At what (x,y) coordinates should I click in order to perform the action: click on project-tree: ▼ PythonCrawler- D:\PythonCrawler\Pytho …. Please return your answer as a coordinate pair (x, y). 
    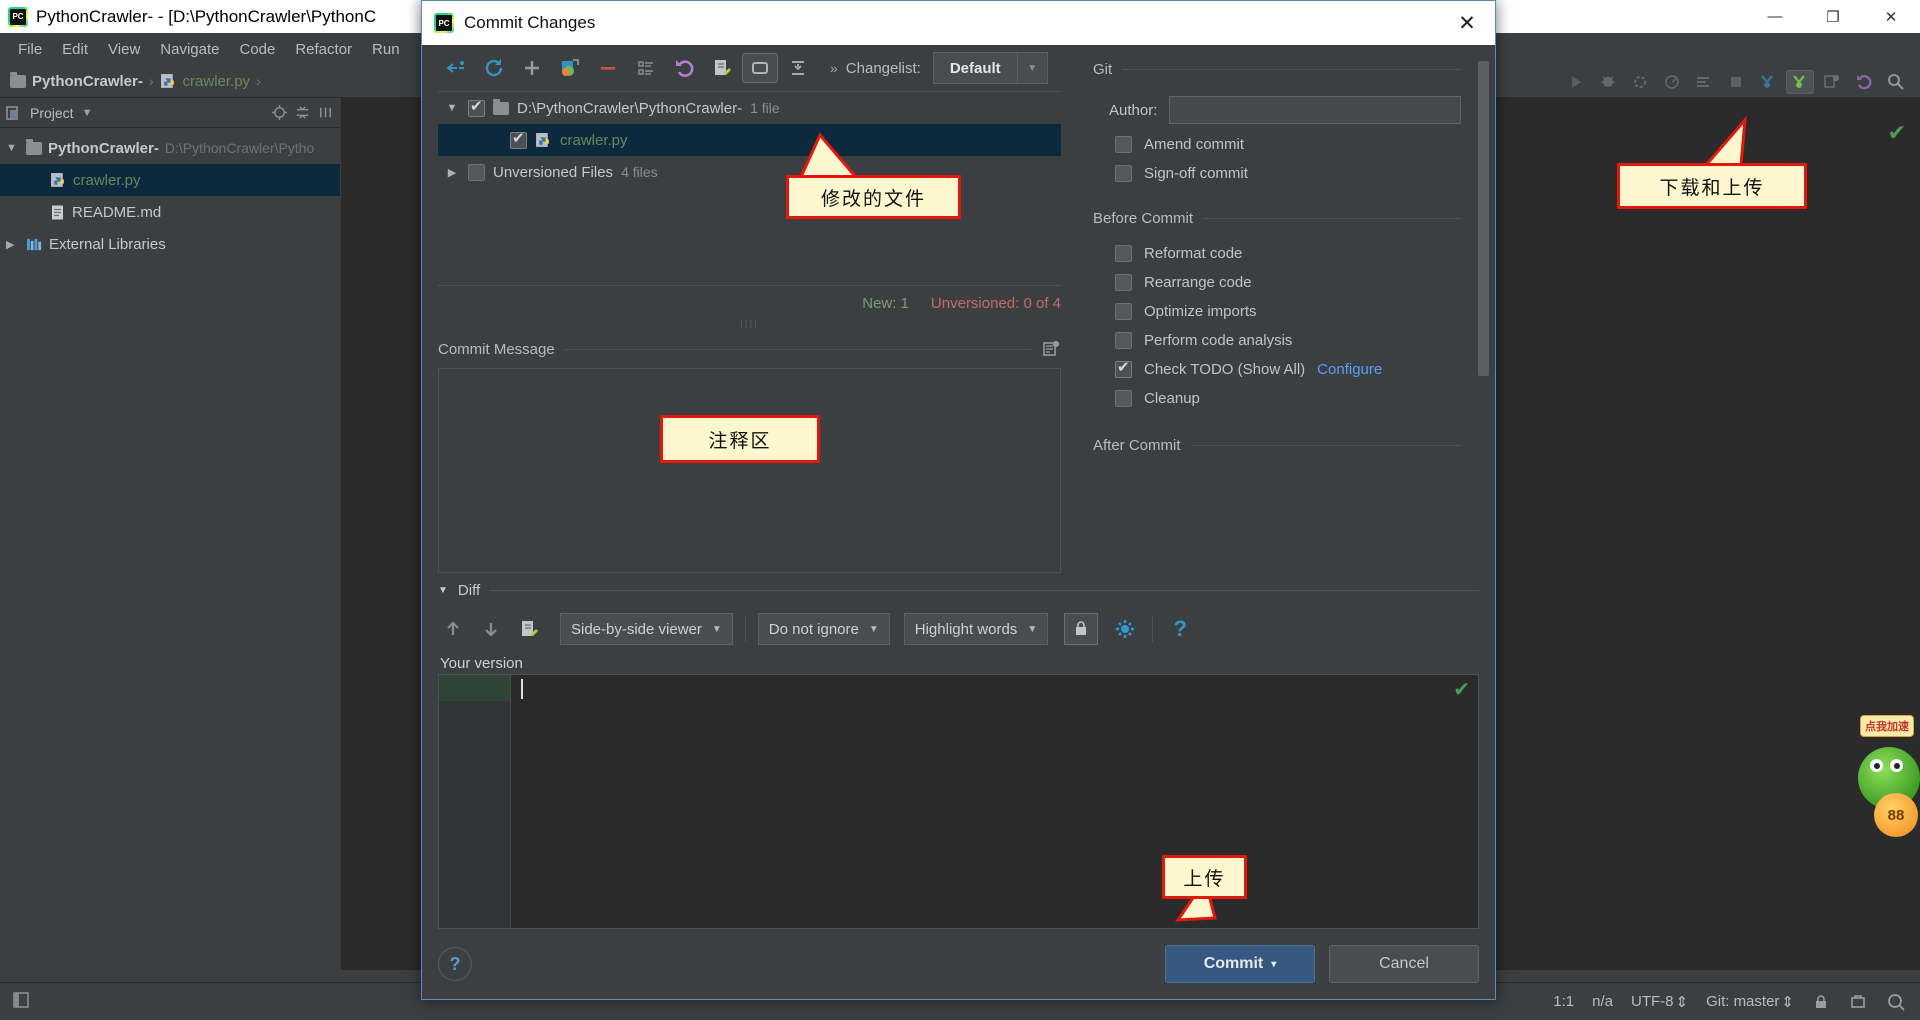
    Looking at the image, I should click on (170, 549).